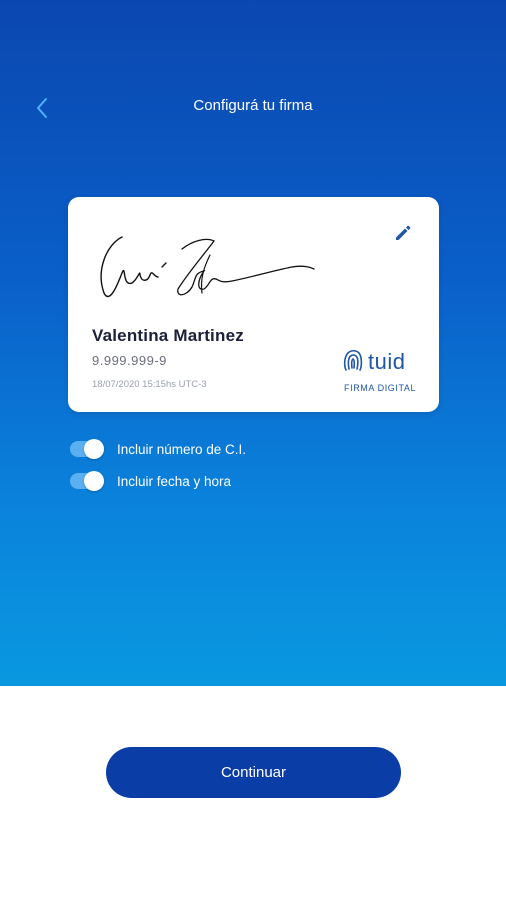  I want to click on continue-button: Continuar, so click(253, 772).